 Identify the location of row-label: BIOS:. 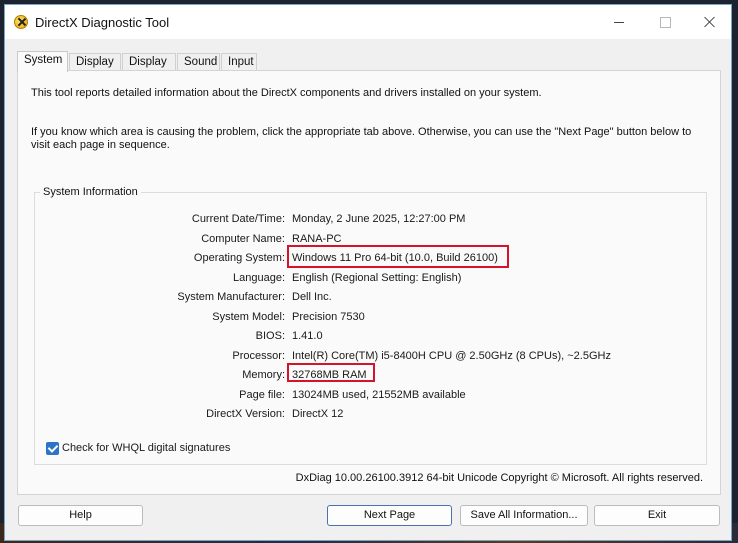
(270, 336).